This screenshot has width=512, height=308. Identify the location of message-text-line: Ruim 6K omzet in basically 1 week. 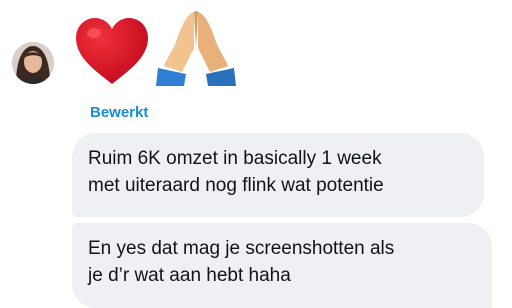
(235, 158).